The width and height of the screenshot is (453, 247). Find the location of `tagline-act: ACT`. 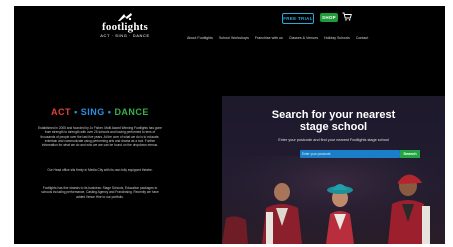

tagline-act: ACT is located at coordinates (61, 112).